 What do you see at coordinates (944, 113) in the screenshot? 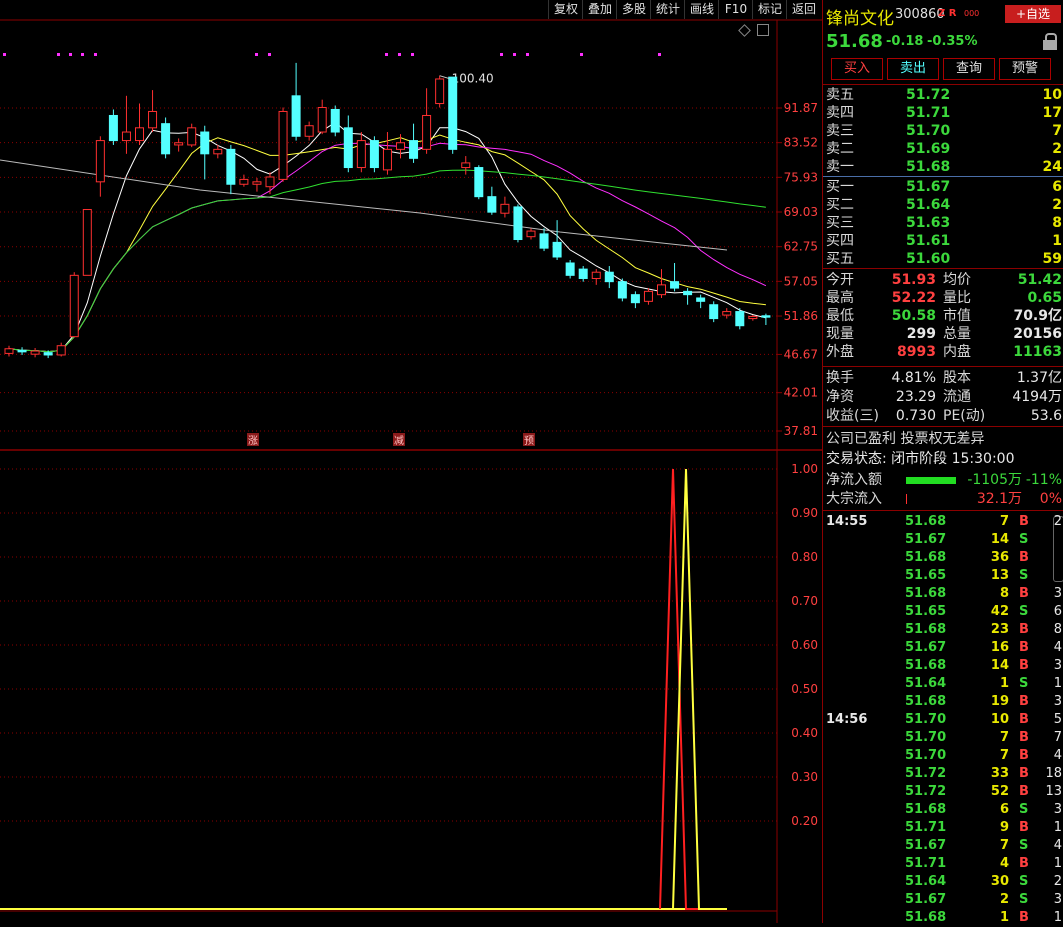
I see `ask-row: 卖四 51.71 17` at bounding box center [944, 113].